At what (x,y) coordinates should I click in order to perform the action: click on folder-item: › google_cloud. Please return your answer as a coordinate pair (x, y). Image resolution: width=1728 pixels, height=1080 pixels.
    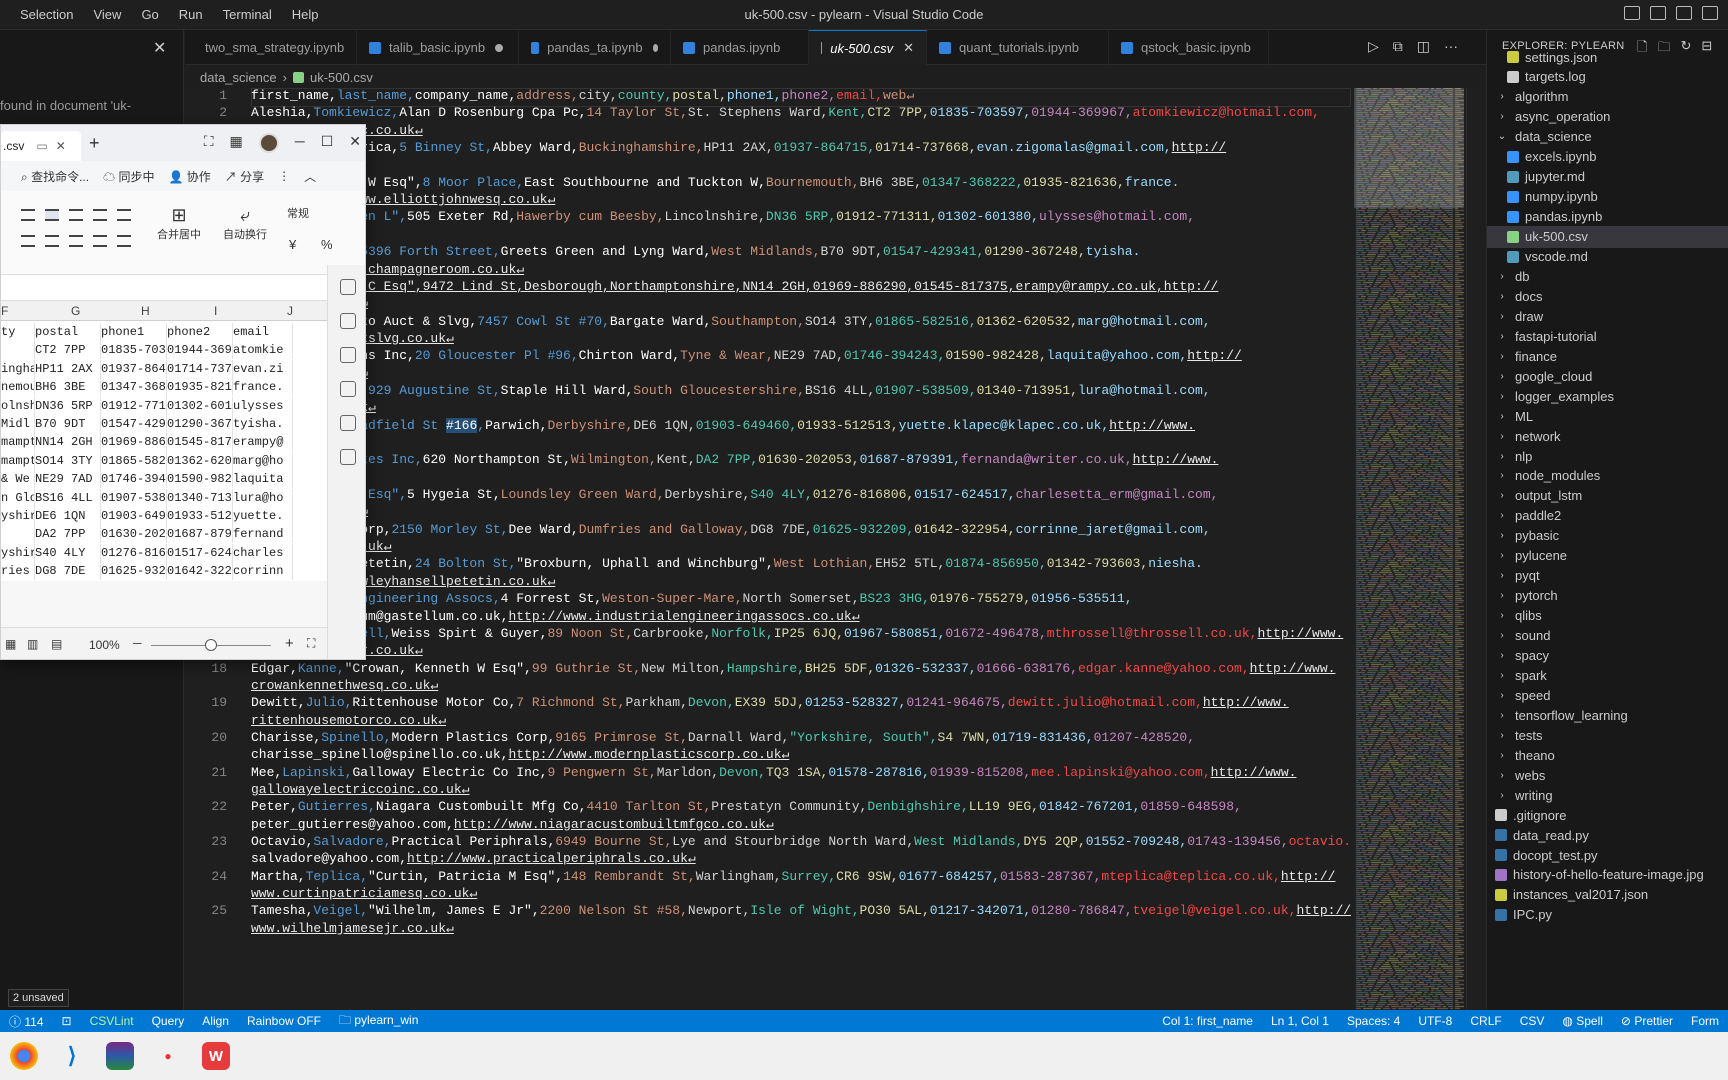
    Looking at the image, I should click on (1607, 376).